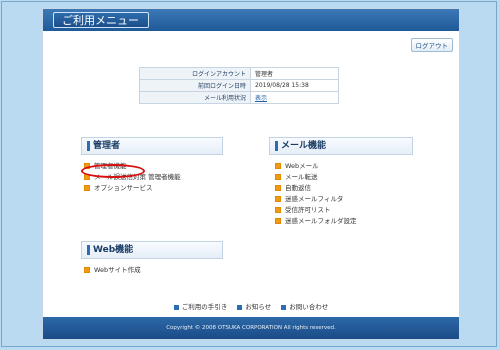 The image size is (500, 350). I want to click on menu-item-website-create: Webサイト作成, so click(112, 270).